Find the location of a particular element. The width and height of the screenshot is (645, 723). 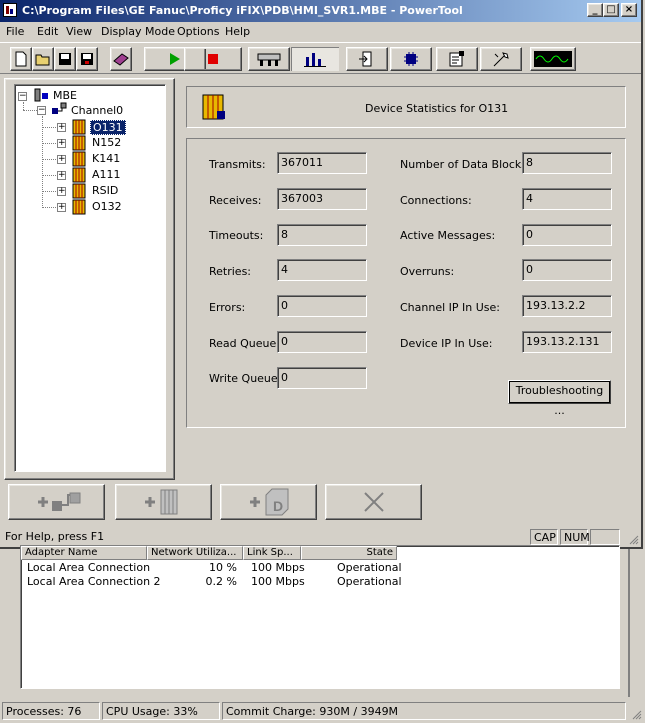

stat-value-device-ip: 193.13.2.131 is located at coordinates (567, 342).